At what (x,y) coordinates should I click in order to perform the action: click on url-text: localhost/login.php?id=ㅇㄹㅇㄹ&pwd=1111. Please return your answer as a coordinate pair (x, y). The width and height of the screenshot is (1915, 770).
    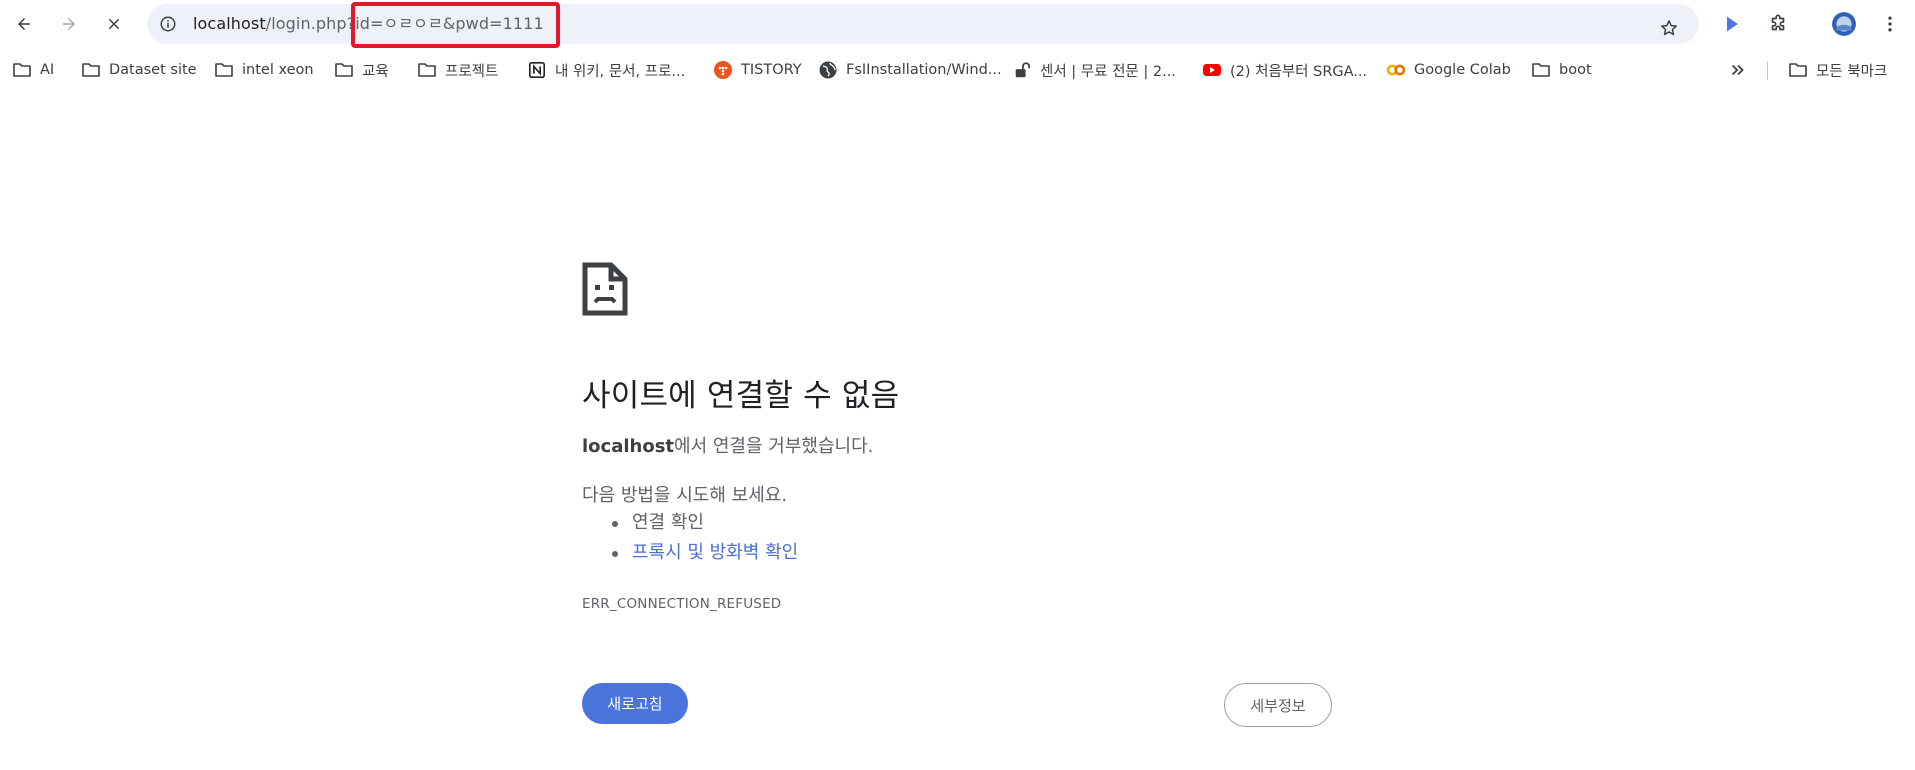
    Looking at the image, I should click on (368, 24).